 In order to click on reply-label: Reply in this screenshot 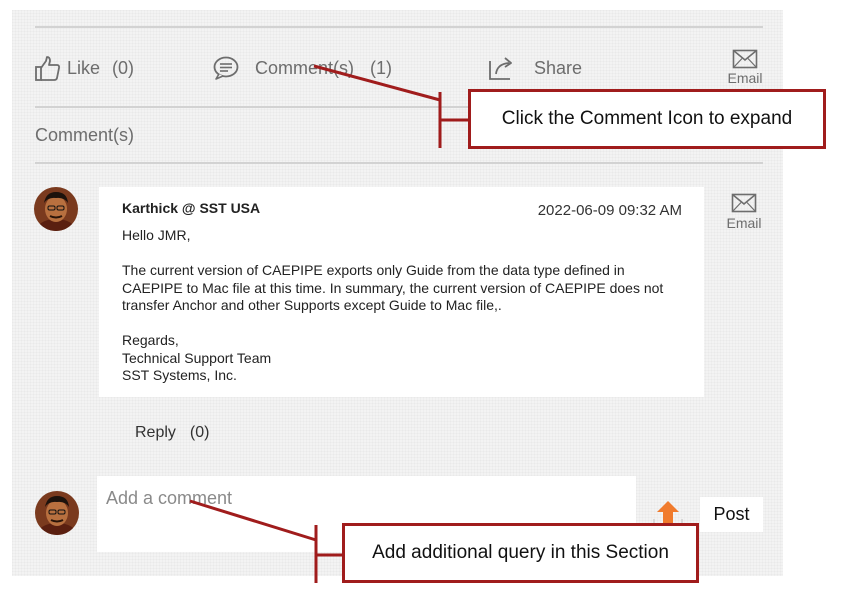, I will do `click(155, 432)`.